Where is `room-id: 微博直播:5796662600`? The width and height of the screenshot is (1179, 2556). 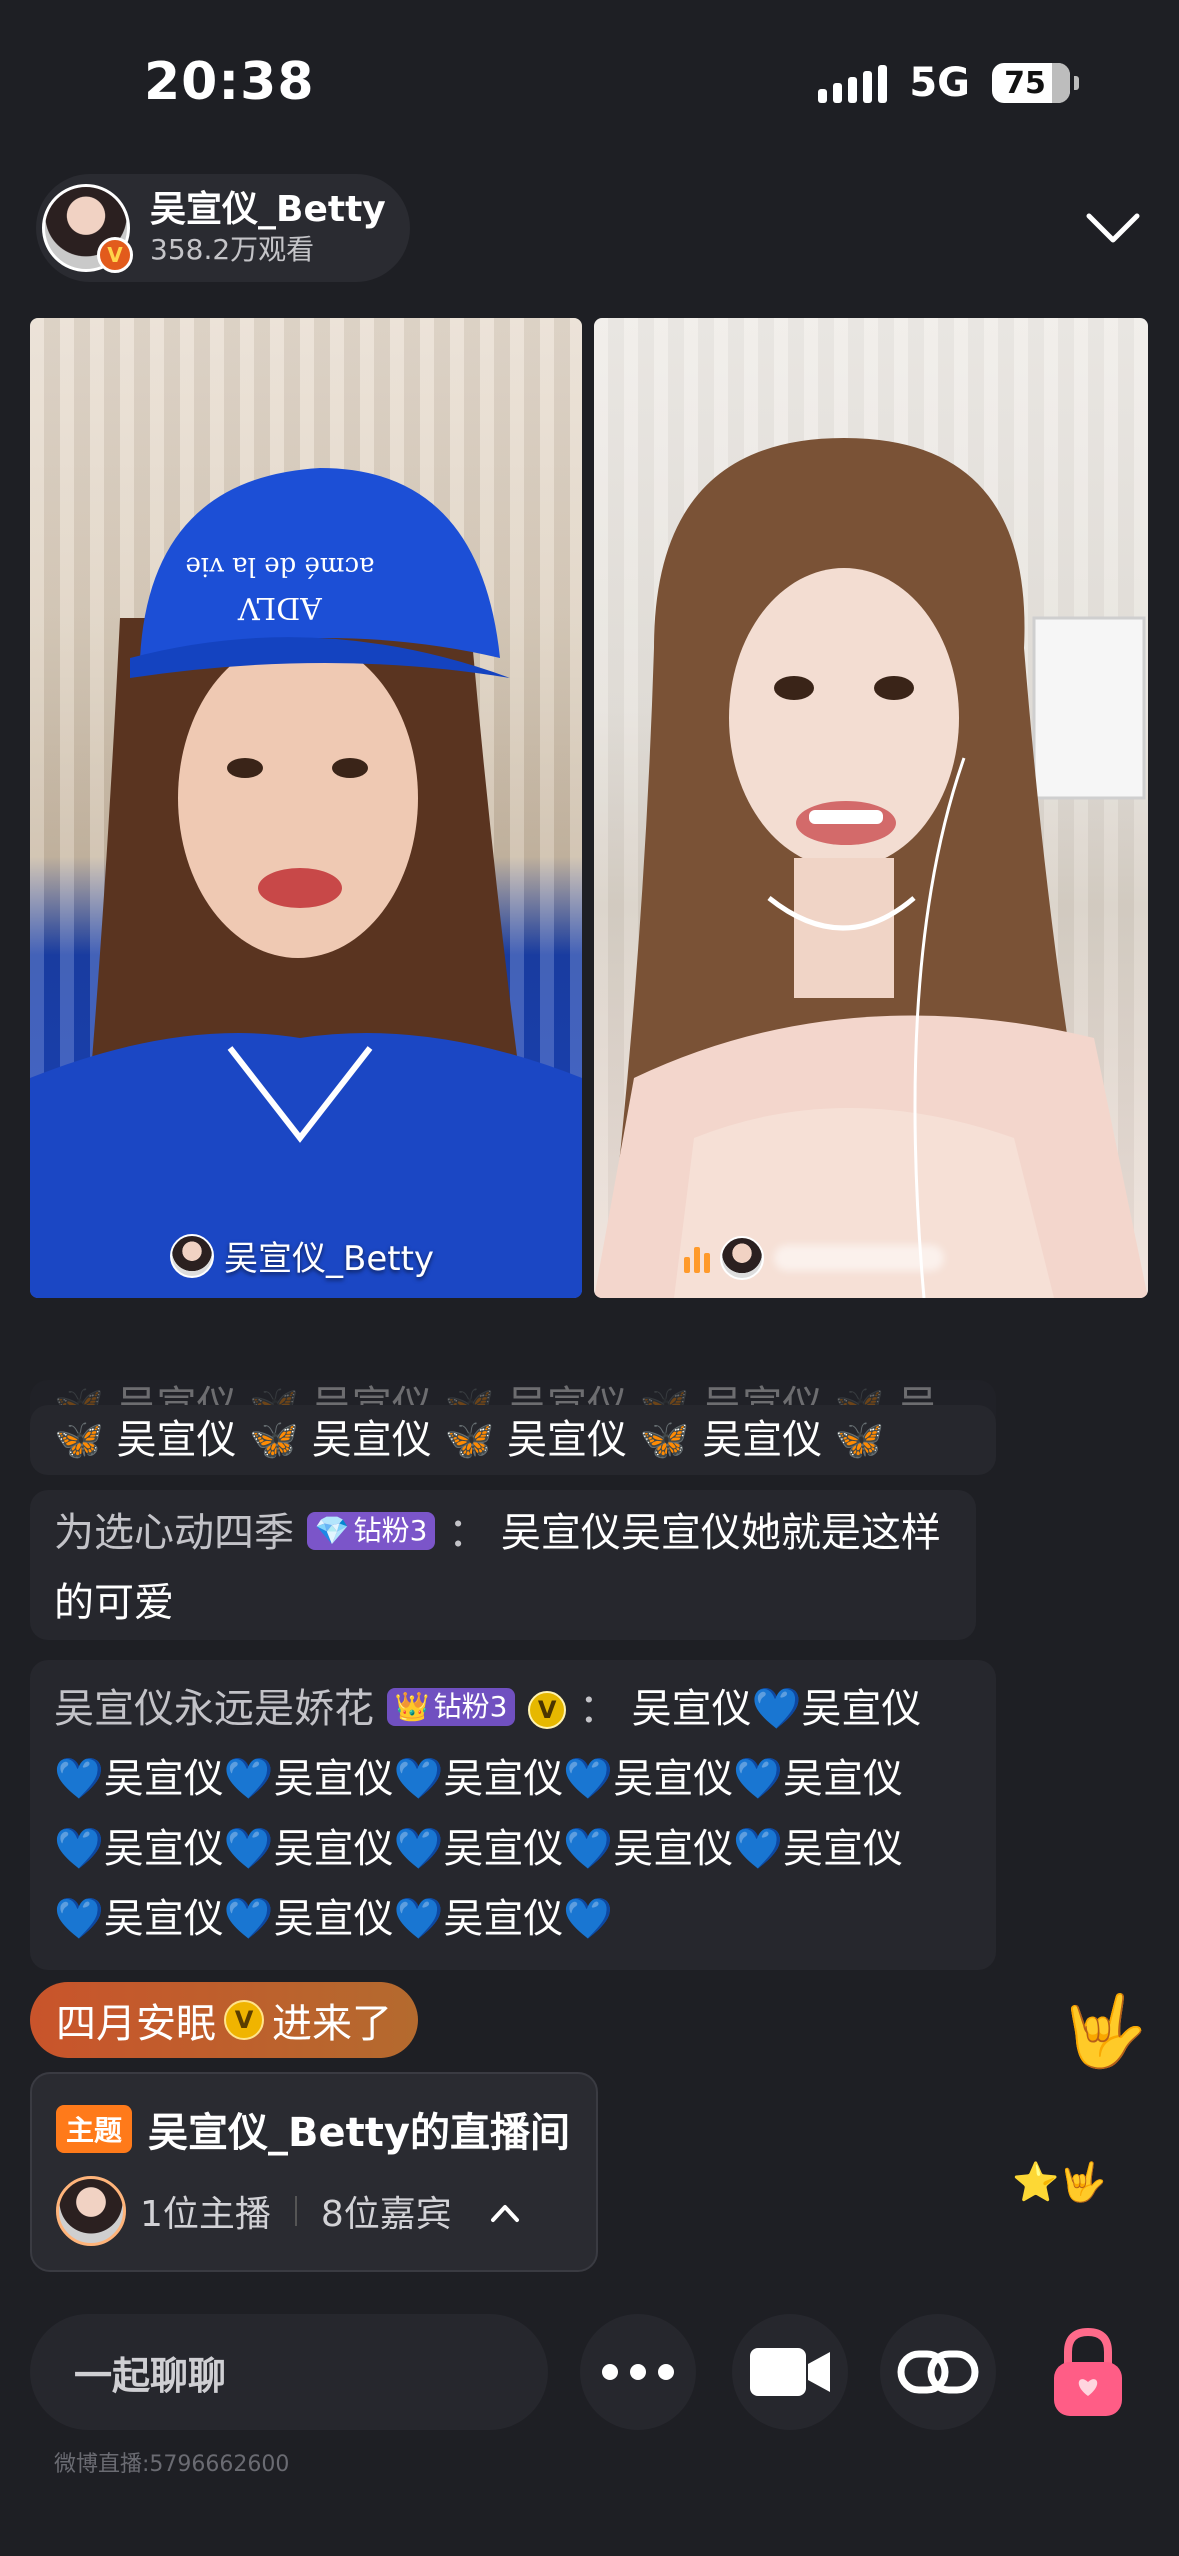
room-id: 微博直播:5796662600 is located at coordinates (172, 2464).